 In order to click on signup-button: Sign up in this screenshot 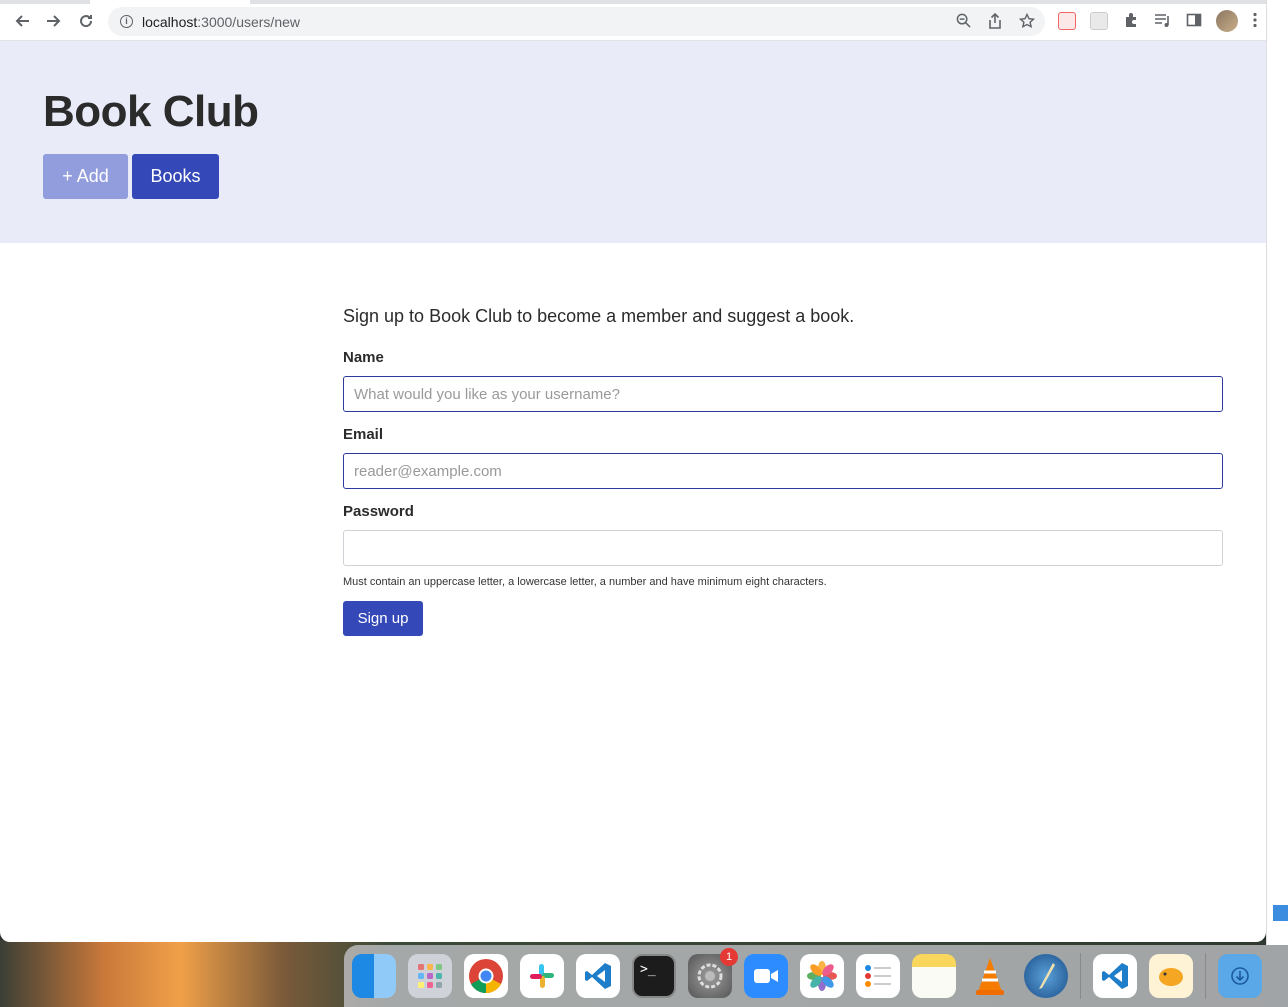, I will do `click(383, 618)`.